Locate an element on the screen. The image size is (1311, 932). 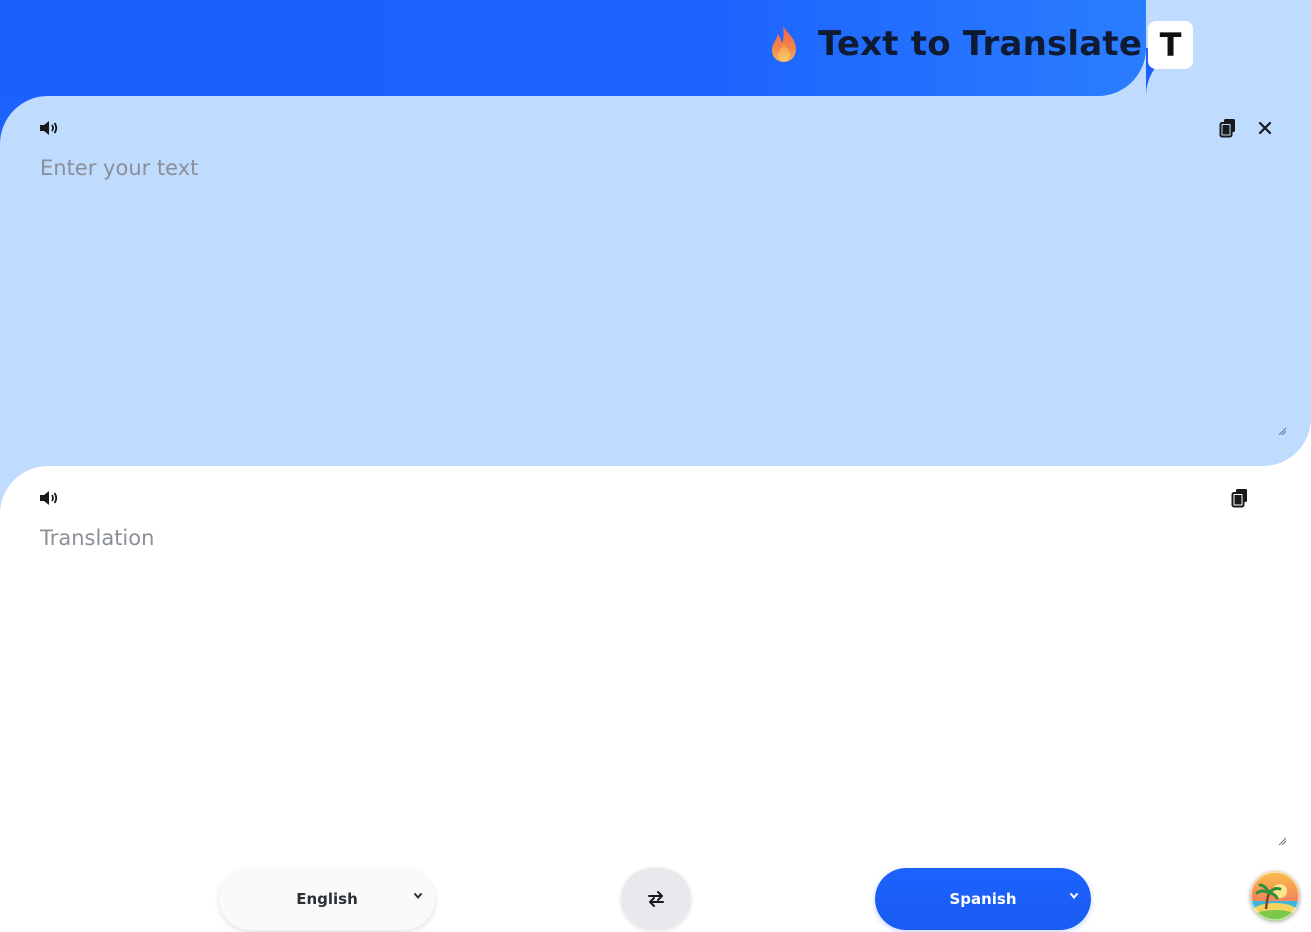
flame-icon is located at coordinates (784, 44).